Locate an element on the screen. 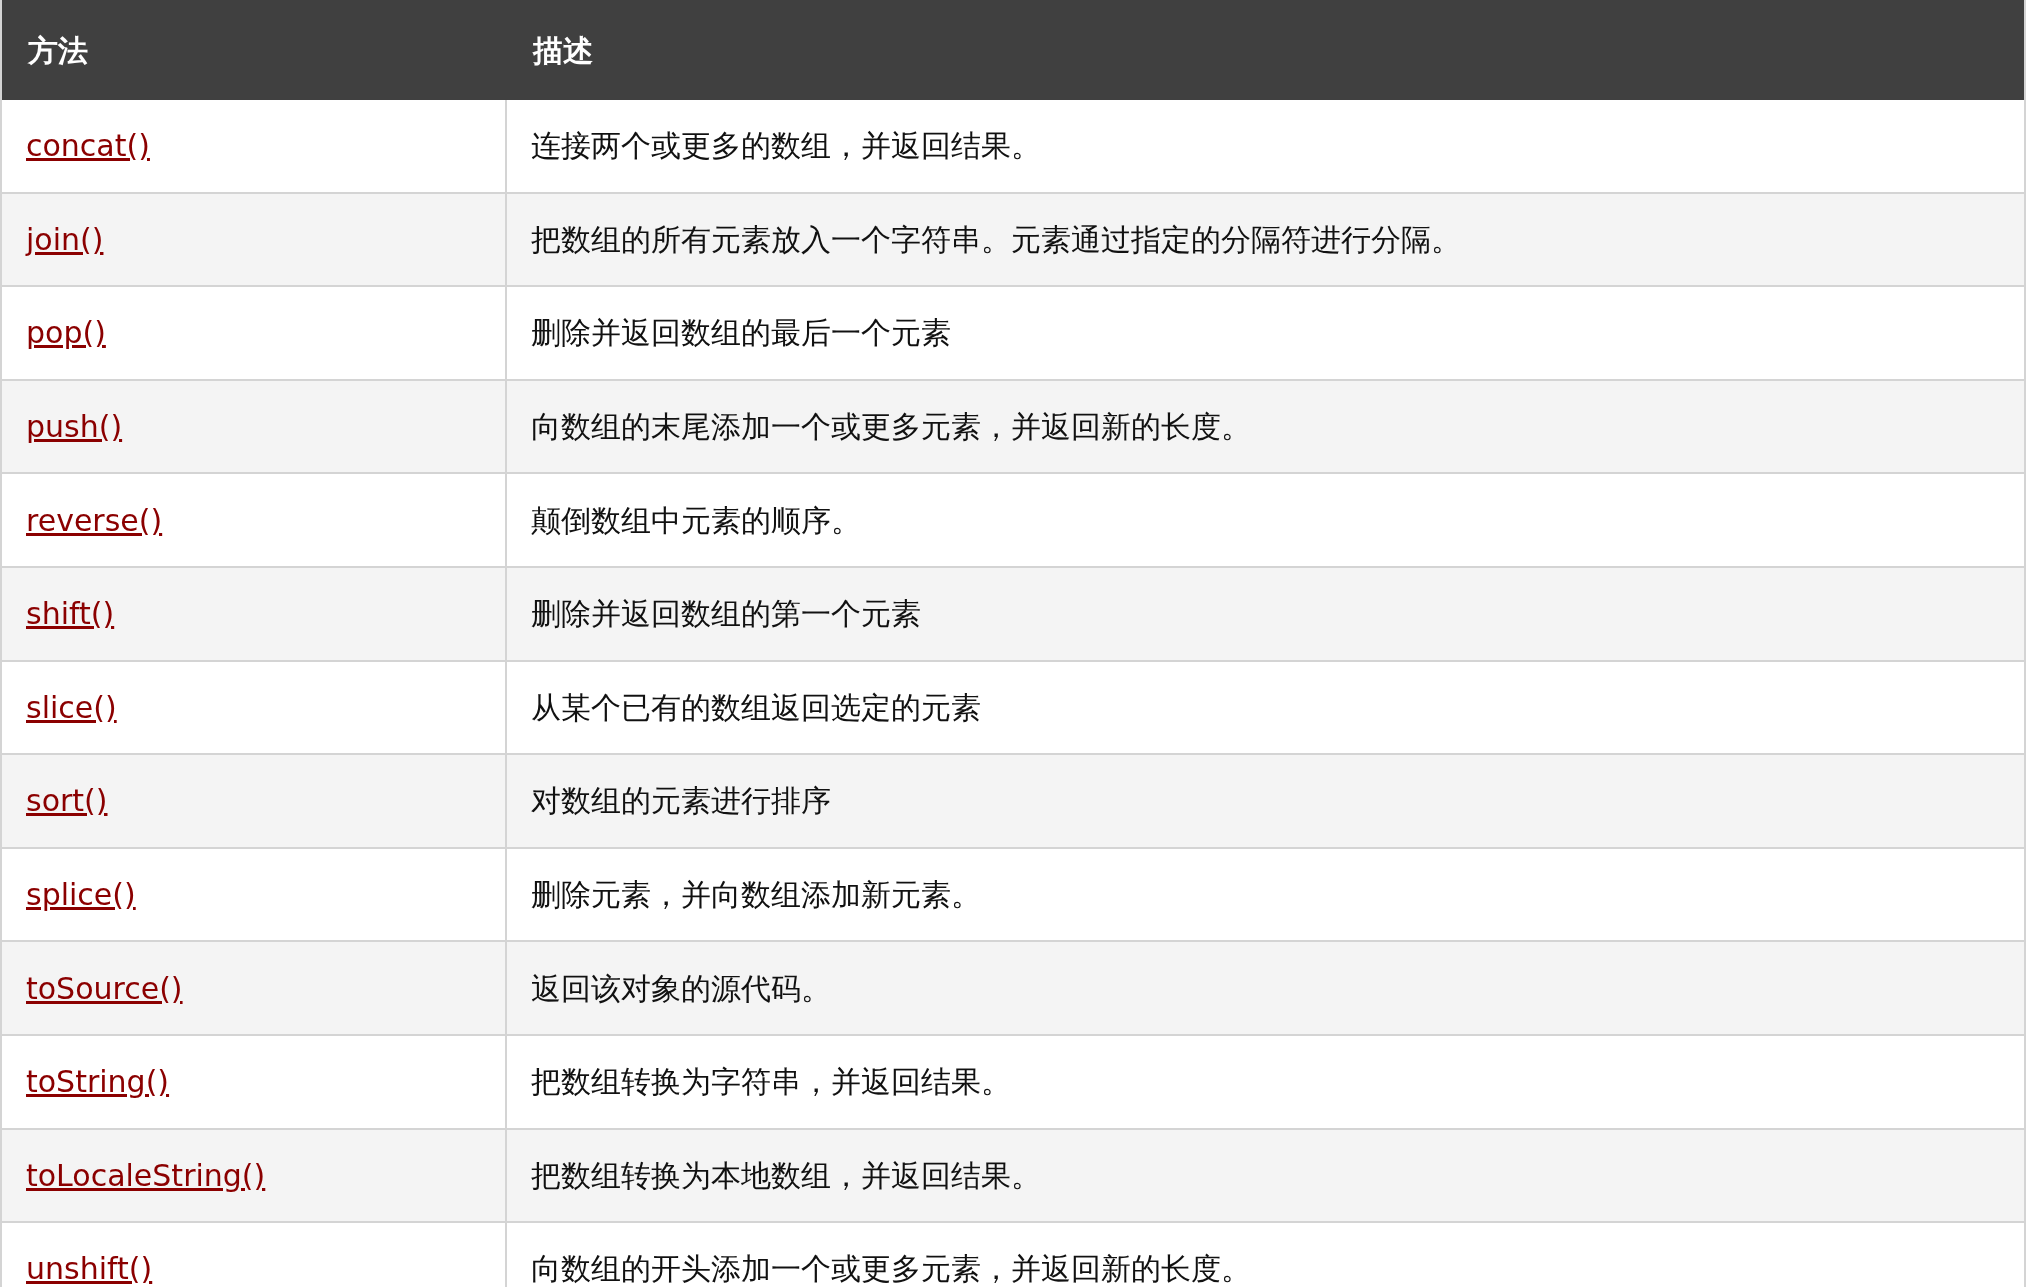 The height and width of the screenshot is (1287, 2031). description-text: 把数组转换为字符串，并返回结果。 is located at coordinates (771, 1082).